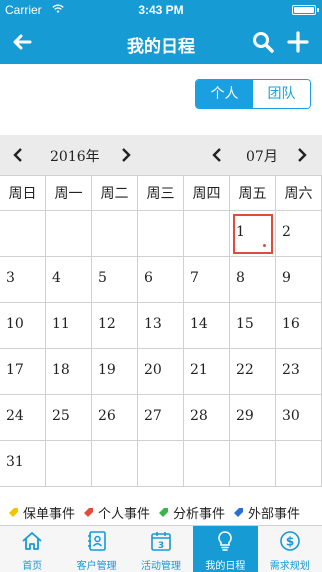 The image size is (322, 572). What do you see at coordinates (107, 324) in the screenshot?
I see `day-number: 12` at bounding box center [107, 324].